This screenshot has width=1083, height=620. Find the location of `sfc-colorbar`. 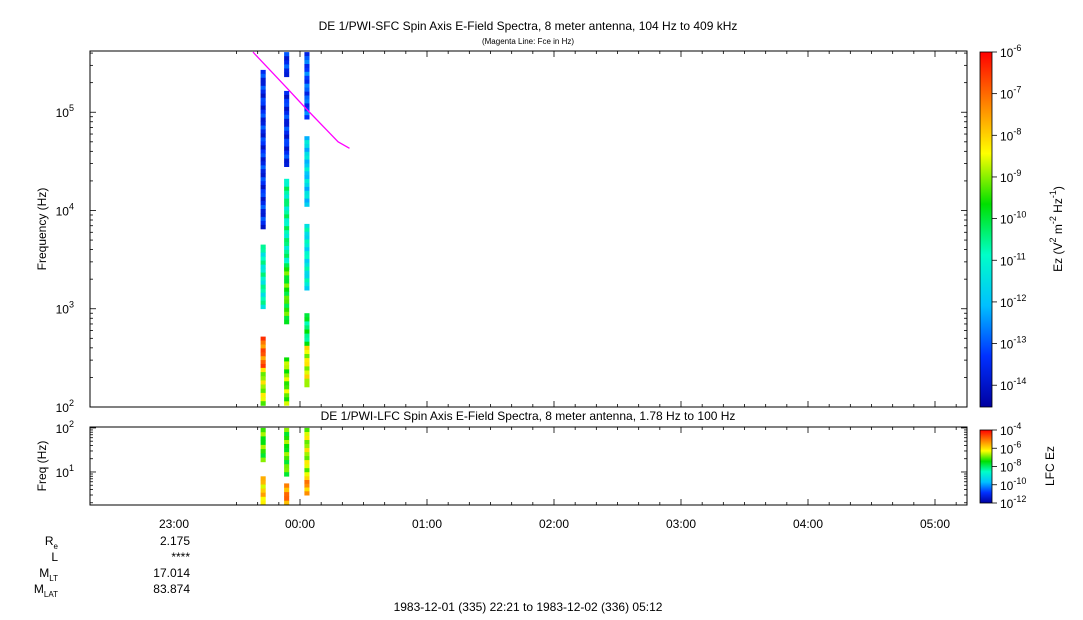

sfc-colorbar is located at coordinates (986, 229).